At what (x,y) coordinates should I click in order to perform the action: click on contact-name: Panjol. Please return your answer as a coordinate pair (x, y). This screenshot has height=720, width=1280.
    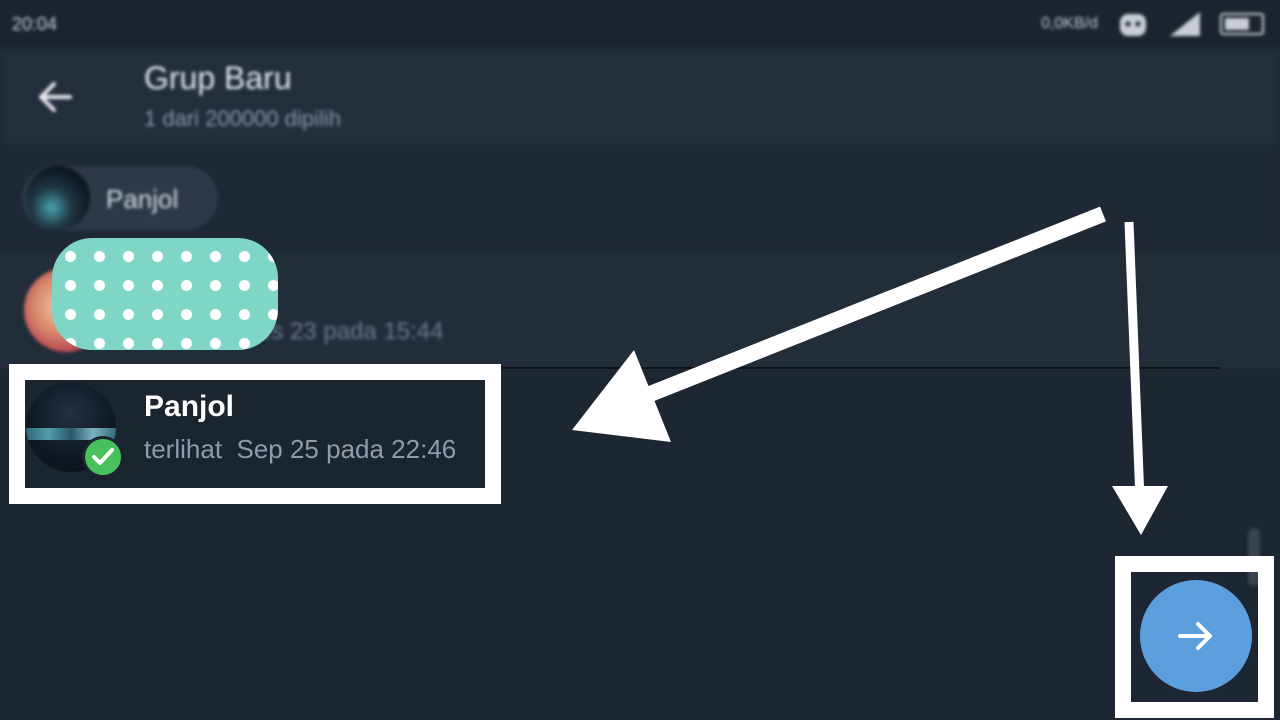
    Looking at the image, I should click on (189, 407).